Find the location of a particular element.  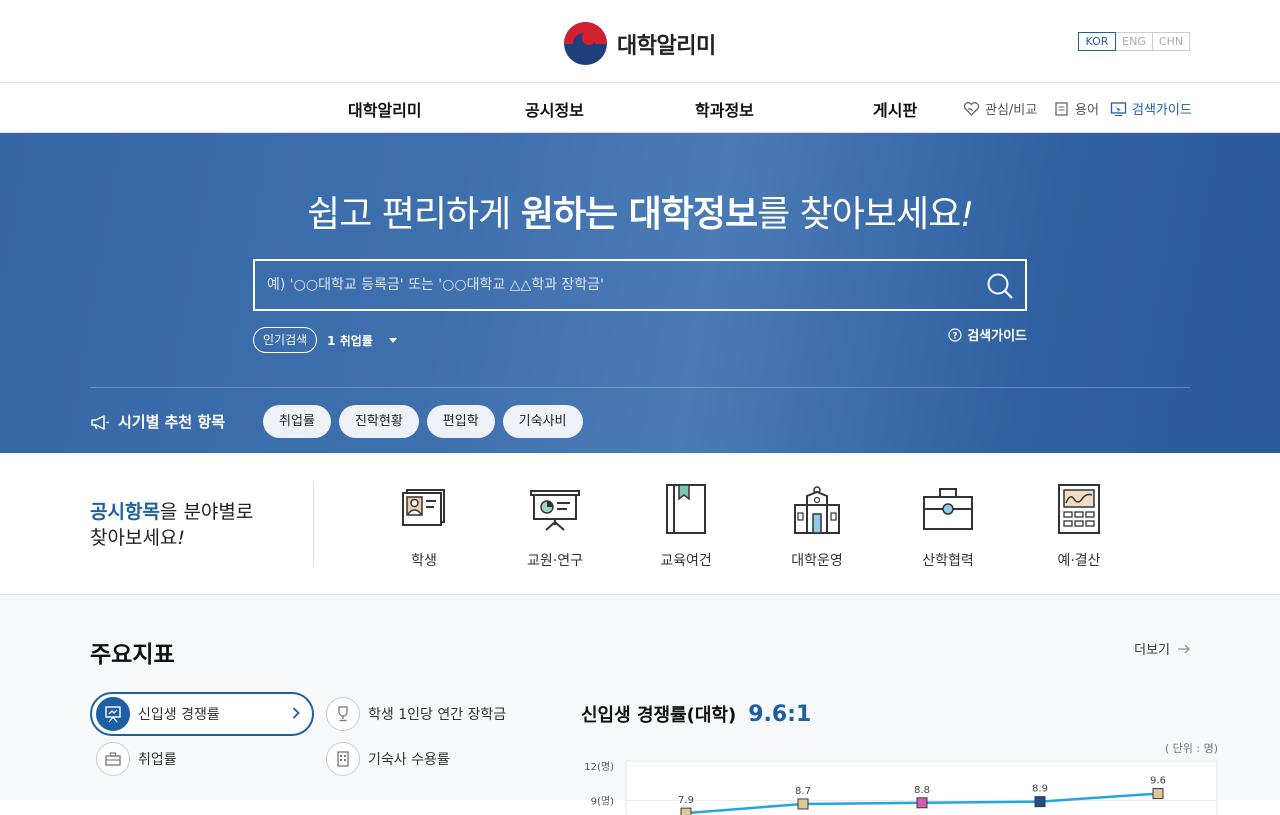

hero-search-guide-link: ? 검색가이드 is located at coordinates (987, 334).